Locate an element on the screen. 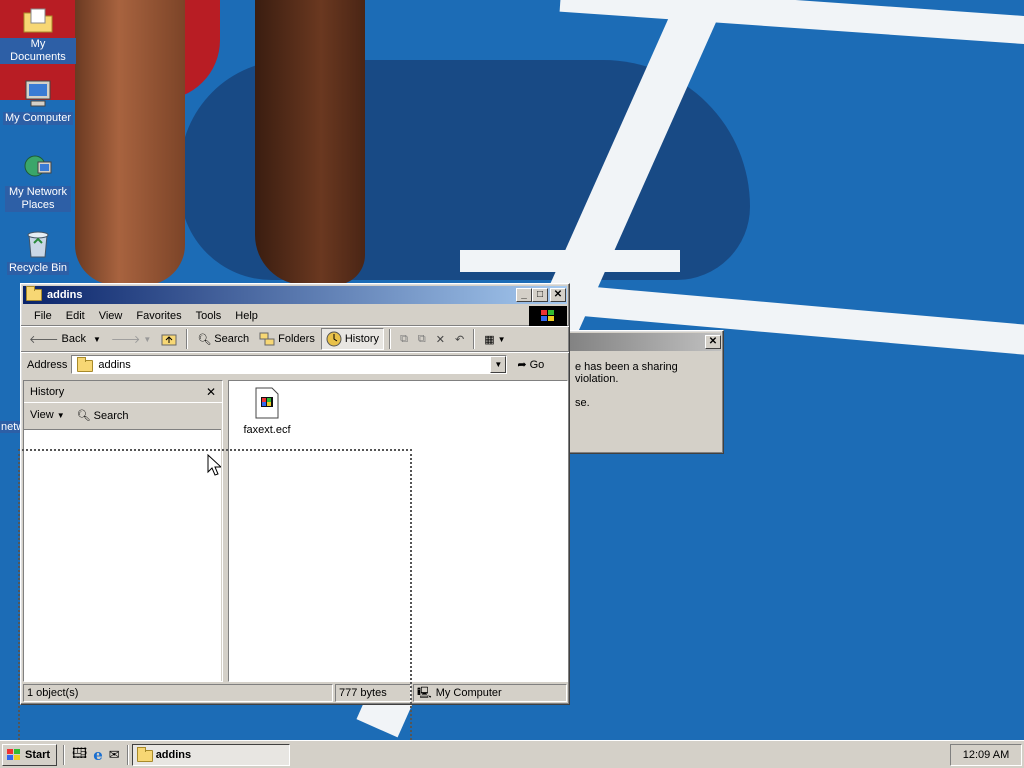 The height and width of the screenshot is (768, 1024). move-to-button: ⧉ is located at coordinates (404, 339).